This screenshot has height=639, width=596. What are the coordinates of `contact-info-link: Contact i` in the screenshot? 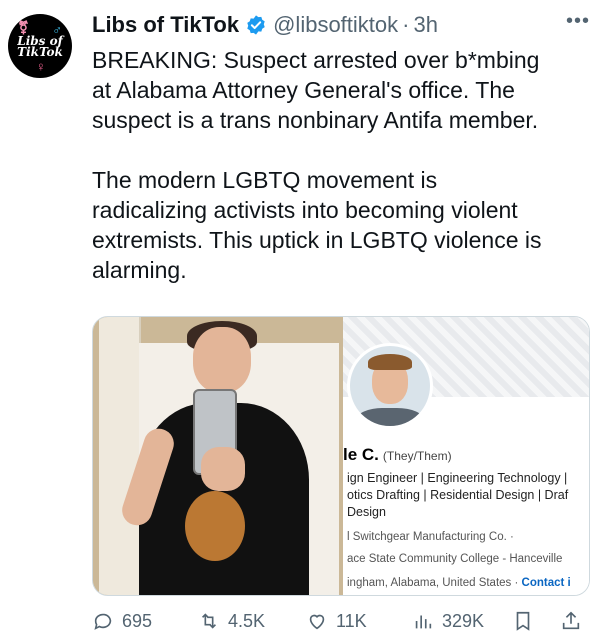 It's located at (546, 583).